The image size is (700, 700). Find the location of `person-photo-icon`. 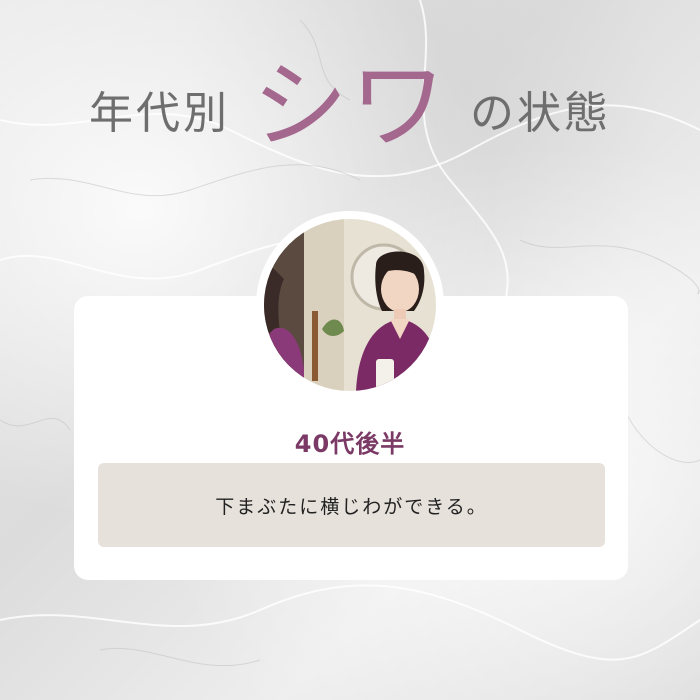

person-photo-icon is located at coordinates (350, 305).